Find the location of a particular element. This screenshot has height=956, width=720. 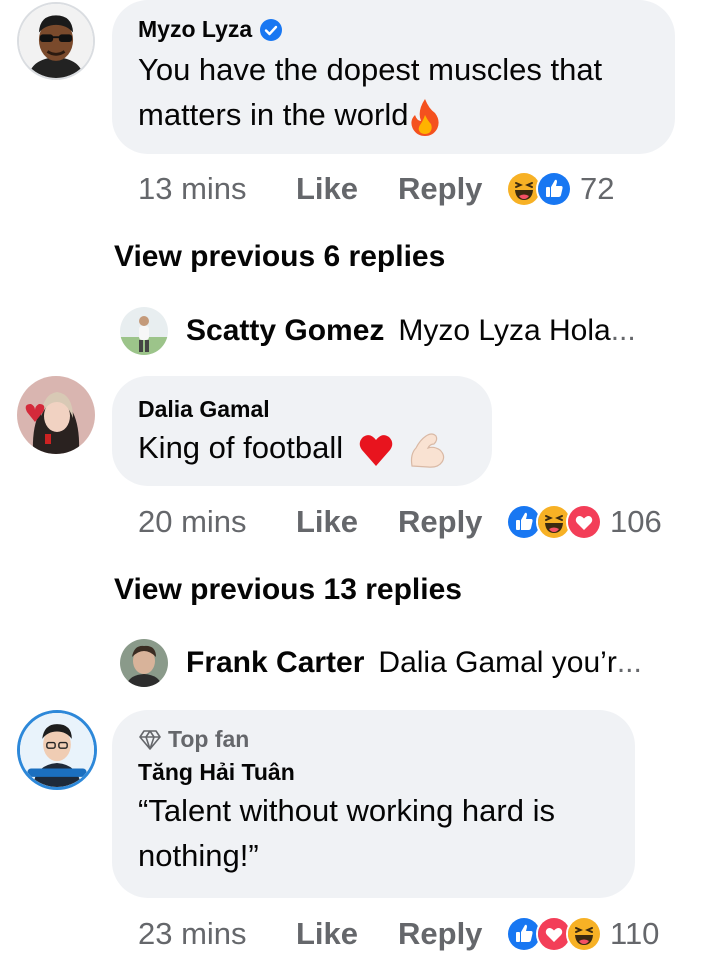

man-glasses-photo-icon is located at coordinates (57, 750).